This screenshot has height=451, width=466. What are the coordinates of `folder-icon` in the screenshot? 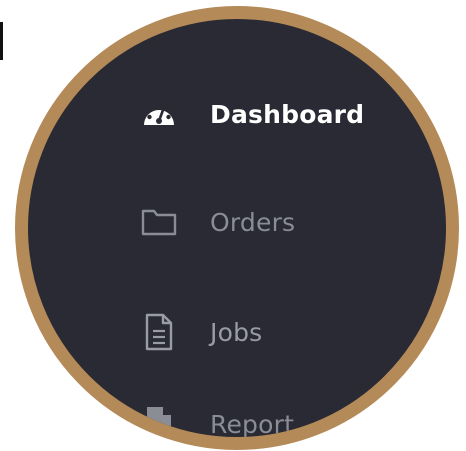 It's located at (159, 222).